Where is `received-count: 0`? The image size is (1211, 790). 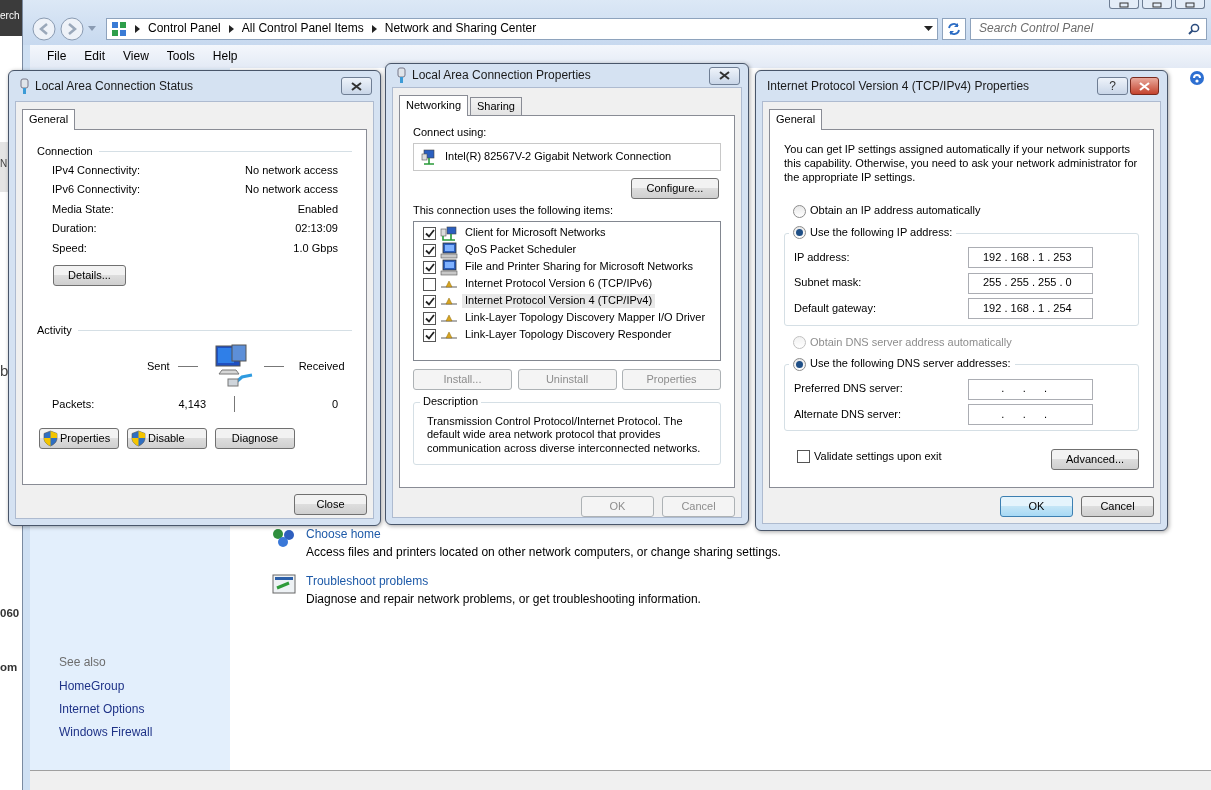
received-count: 0 is located at coordinates (334, 404).